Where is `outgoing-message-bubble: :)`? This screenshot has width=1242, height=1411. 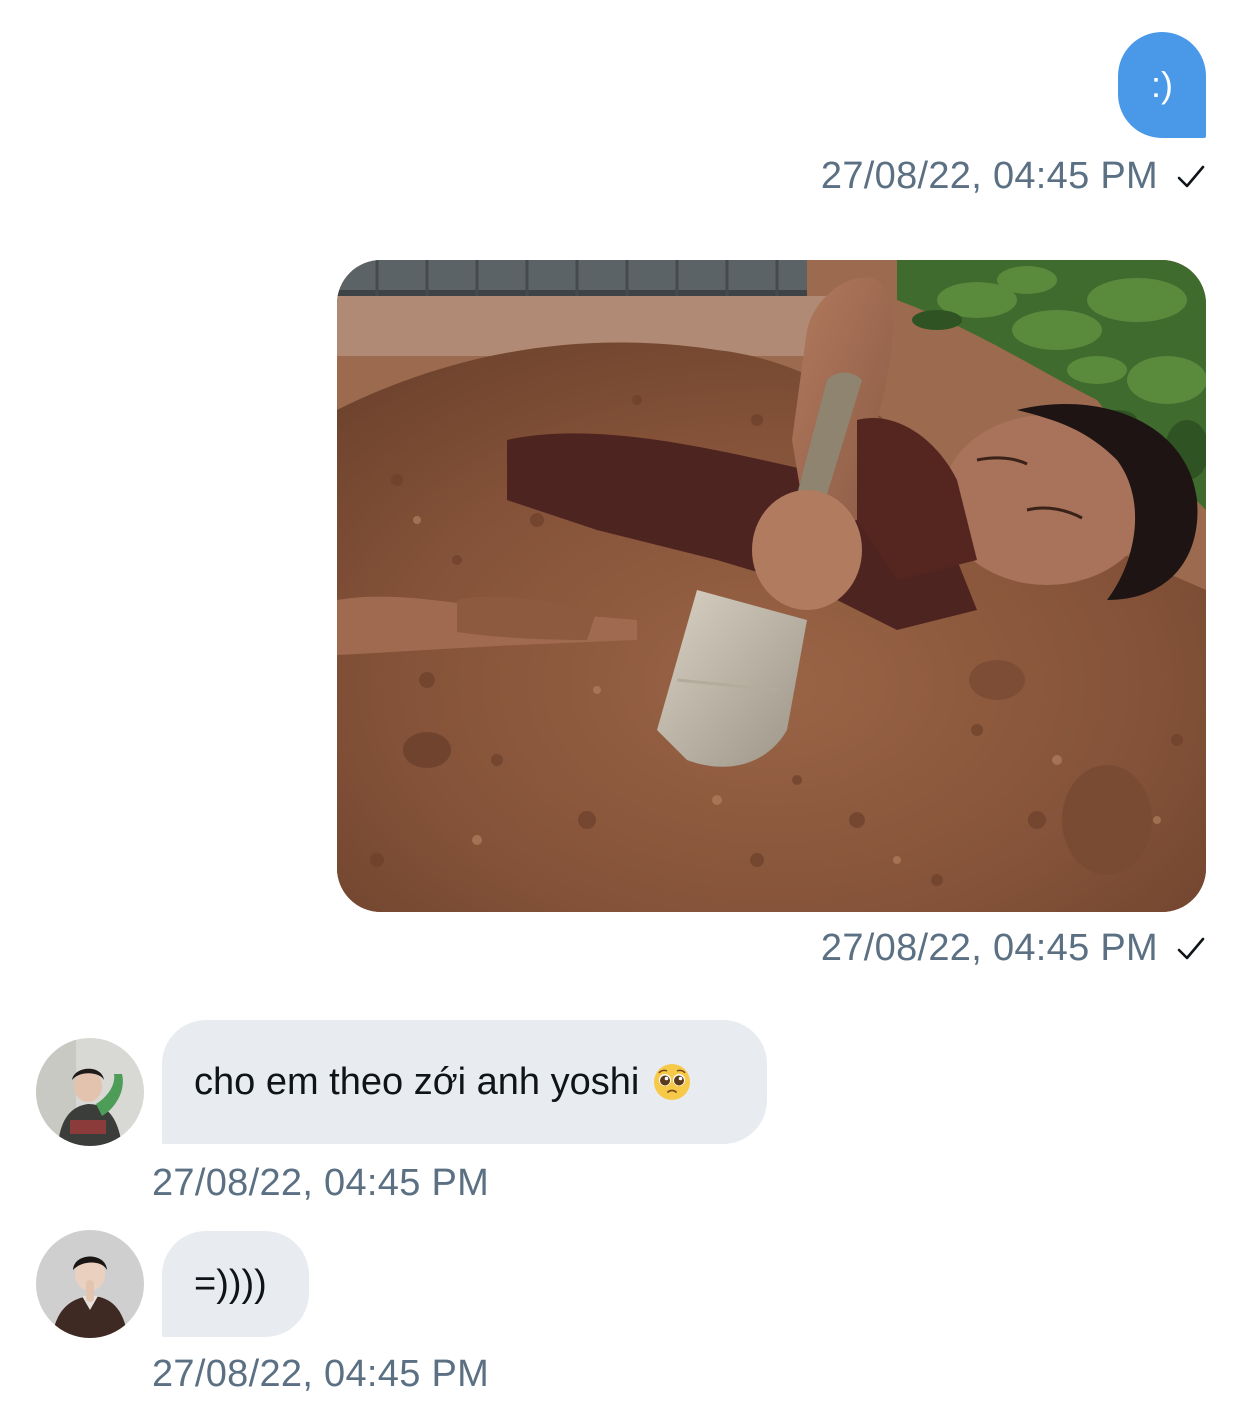
outgoing-message-bubble: :) is located at coordinates (1162, 85).